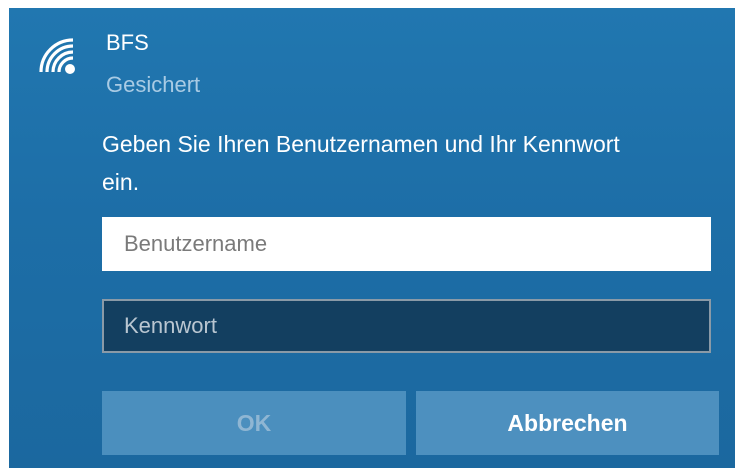 This screenshot has height=473, width=735. Describe the element at coordinates (567, 423) in the screenshot. I see `cancel-button: Abbrechen` at that location.